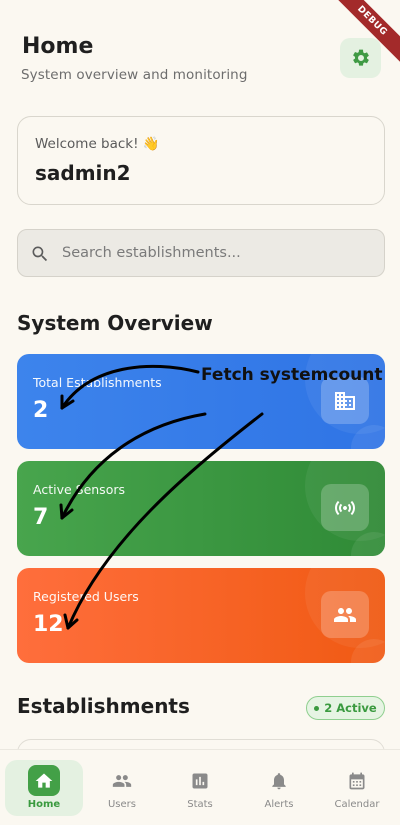 Image resolution: width=400 pixels, height=825 pixels. Describe the element at coordinates (357, 781) in the screenshot. I see `calendar-icon` at that location.